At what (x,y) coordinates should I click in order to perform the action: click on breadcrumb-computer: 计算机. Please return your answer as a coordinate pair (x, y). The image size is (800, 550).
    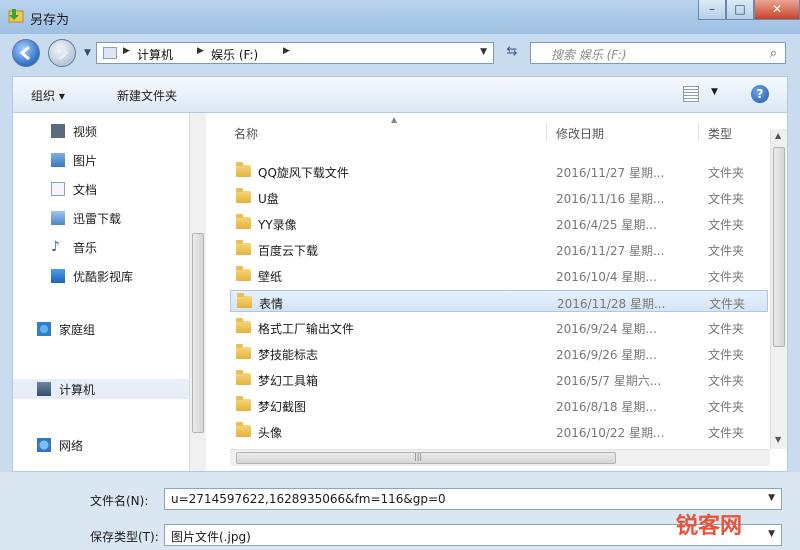
    Looking at the image, I should click on (155, 54).